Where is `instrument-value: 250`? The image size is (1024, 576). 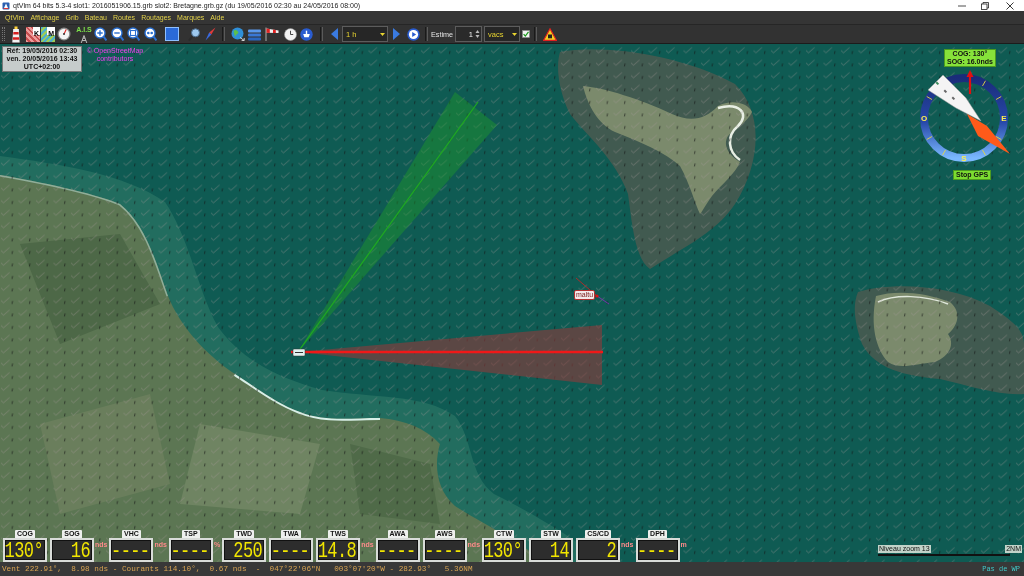 instrument-value: 250 is located at coordinates (248, 550).